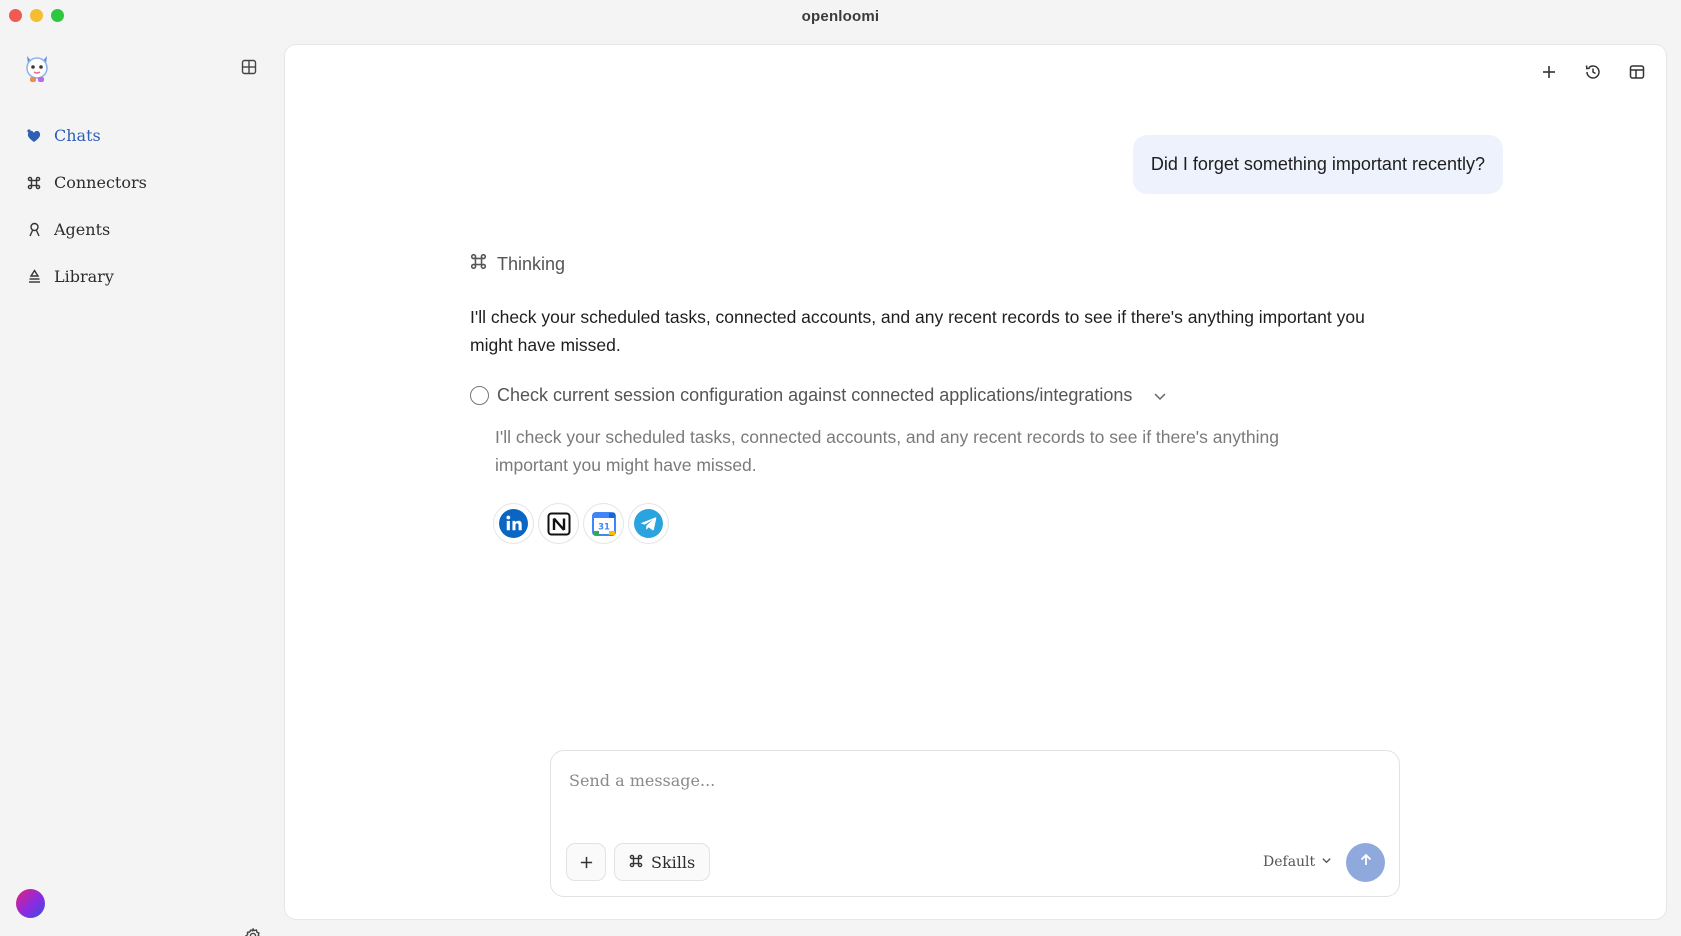  I want to click on svg-text: 31, so click(604, 527).